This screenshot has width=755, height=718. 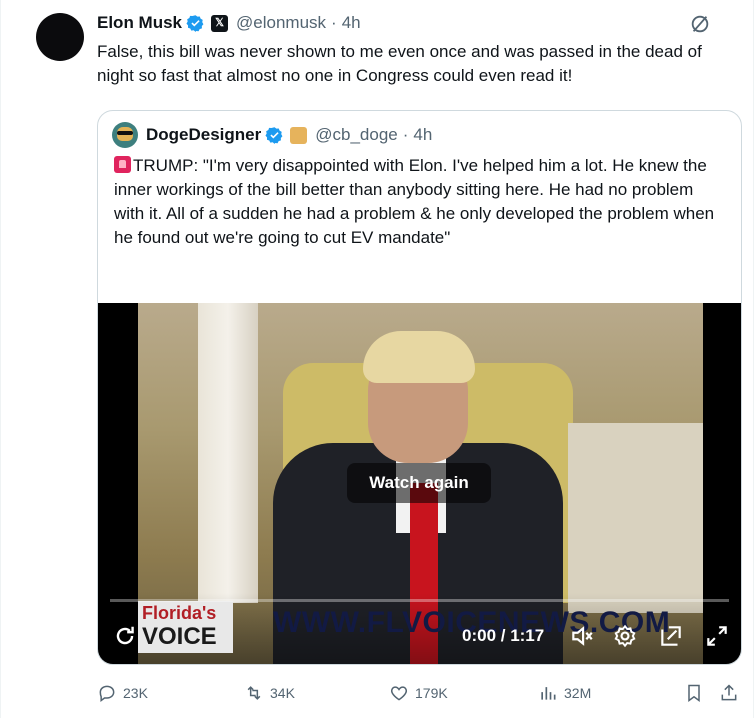 What do you see at coordinates (281, 23) in the screenshot?
I see `author-handle: @elonmusk` at bounding box center [281, 23].